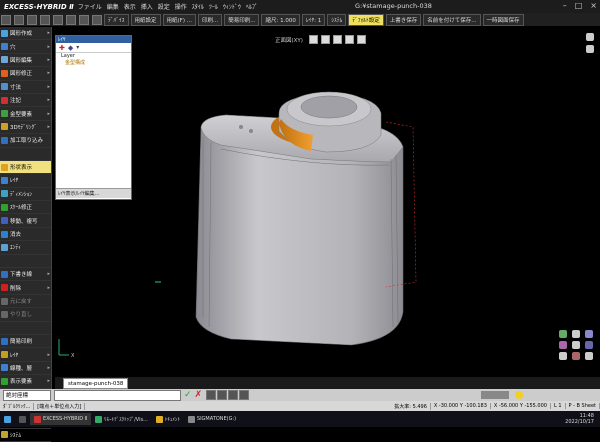 The height and width of the screenshot is (442, 600). I want to click on menu-settings: 設定, so click(164, 6).